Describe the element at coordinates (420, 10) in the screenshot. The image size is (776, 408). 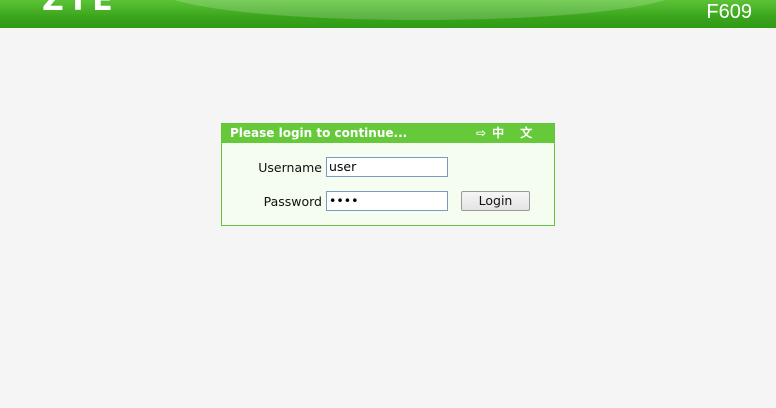
I see `header-swoosh-decoration` at that location.